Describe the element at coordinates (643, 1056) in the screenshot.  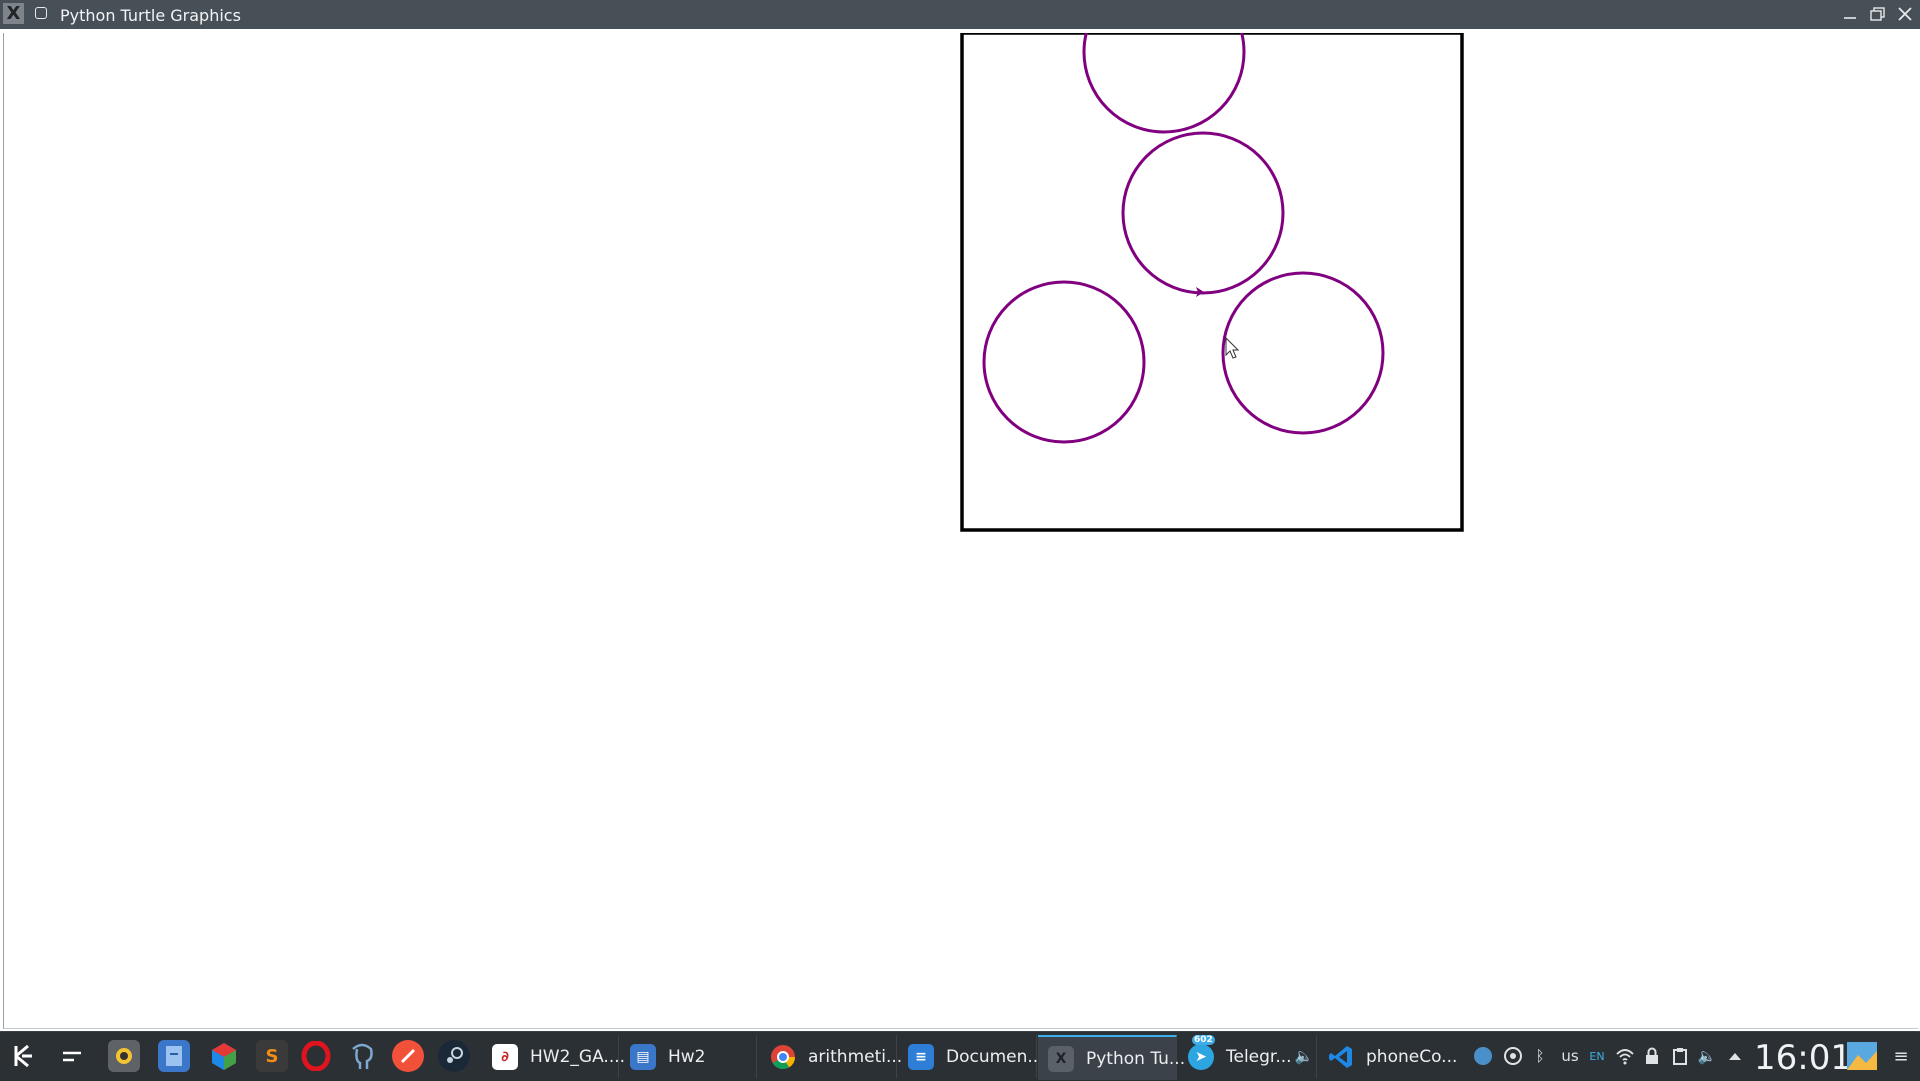
I see `folder-icon: ▤` at that location.